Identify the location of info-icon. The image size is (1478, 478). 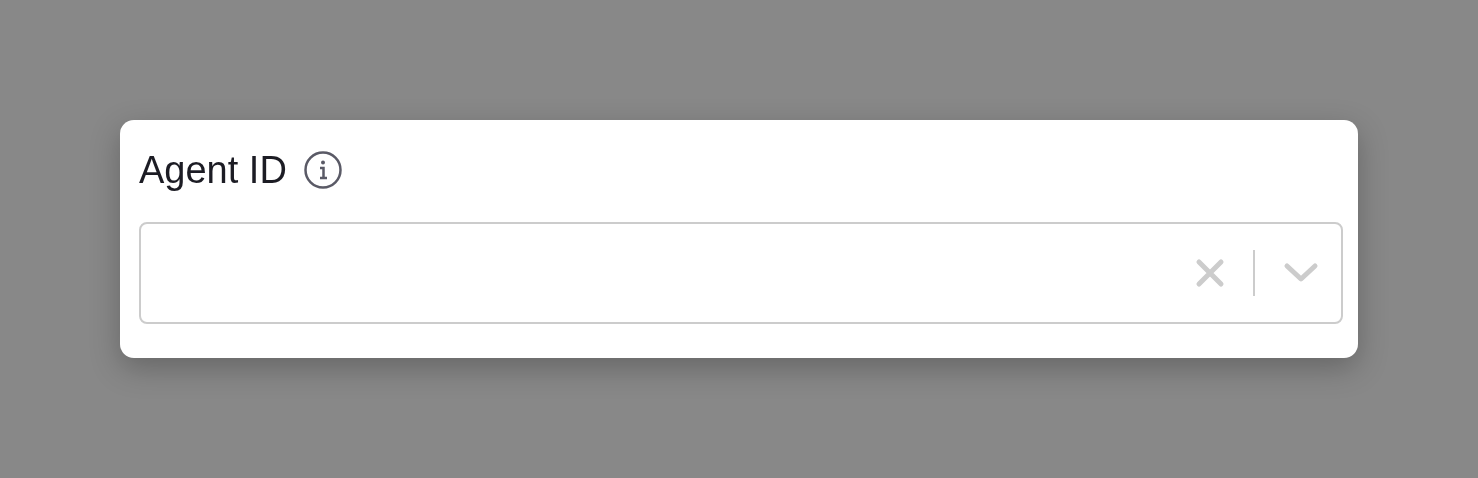
(322, 170).